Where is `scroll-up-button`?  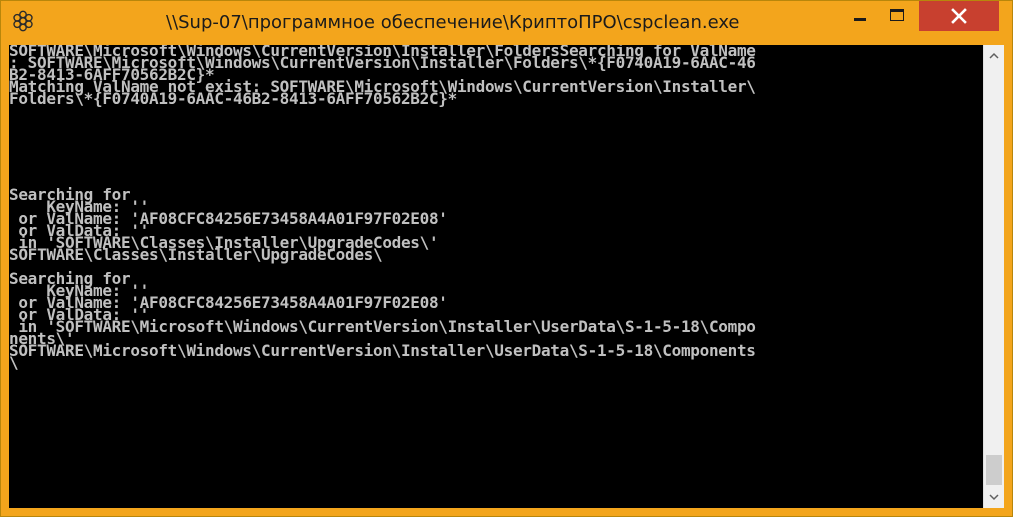
scroll-up-button is located at coordinates (994, 56).